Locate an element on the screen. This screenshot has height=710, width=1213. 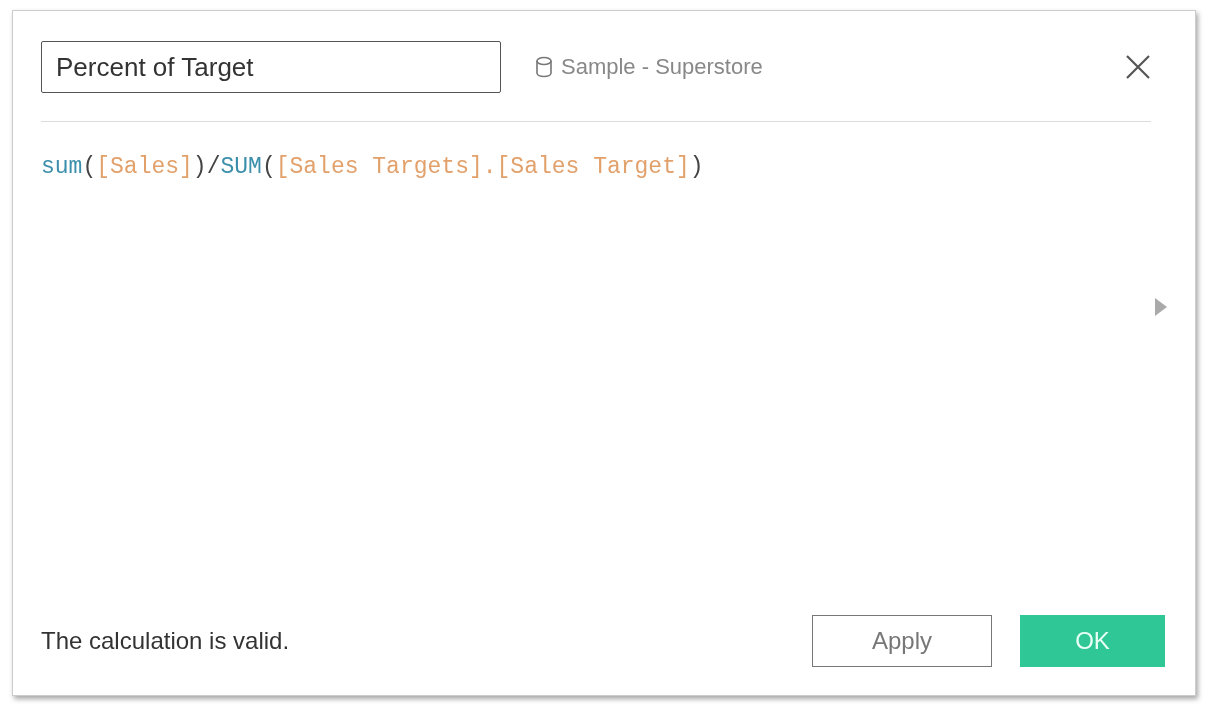
data-source-label: Sample - Superstore is located at coordinates (662, 67).